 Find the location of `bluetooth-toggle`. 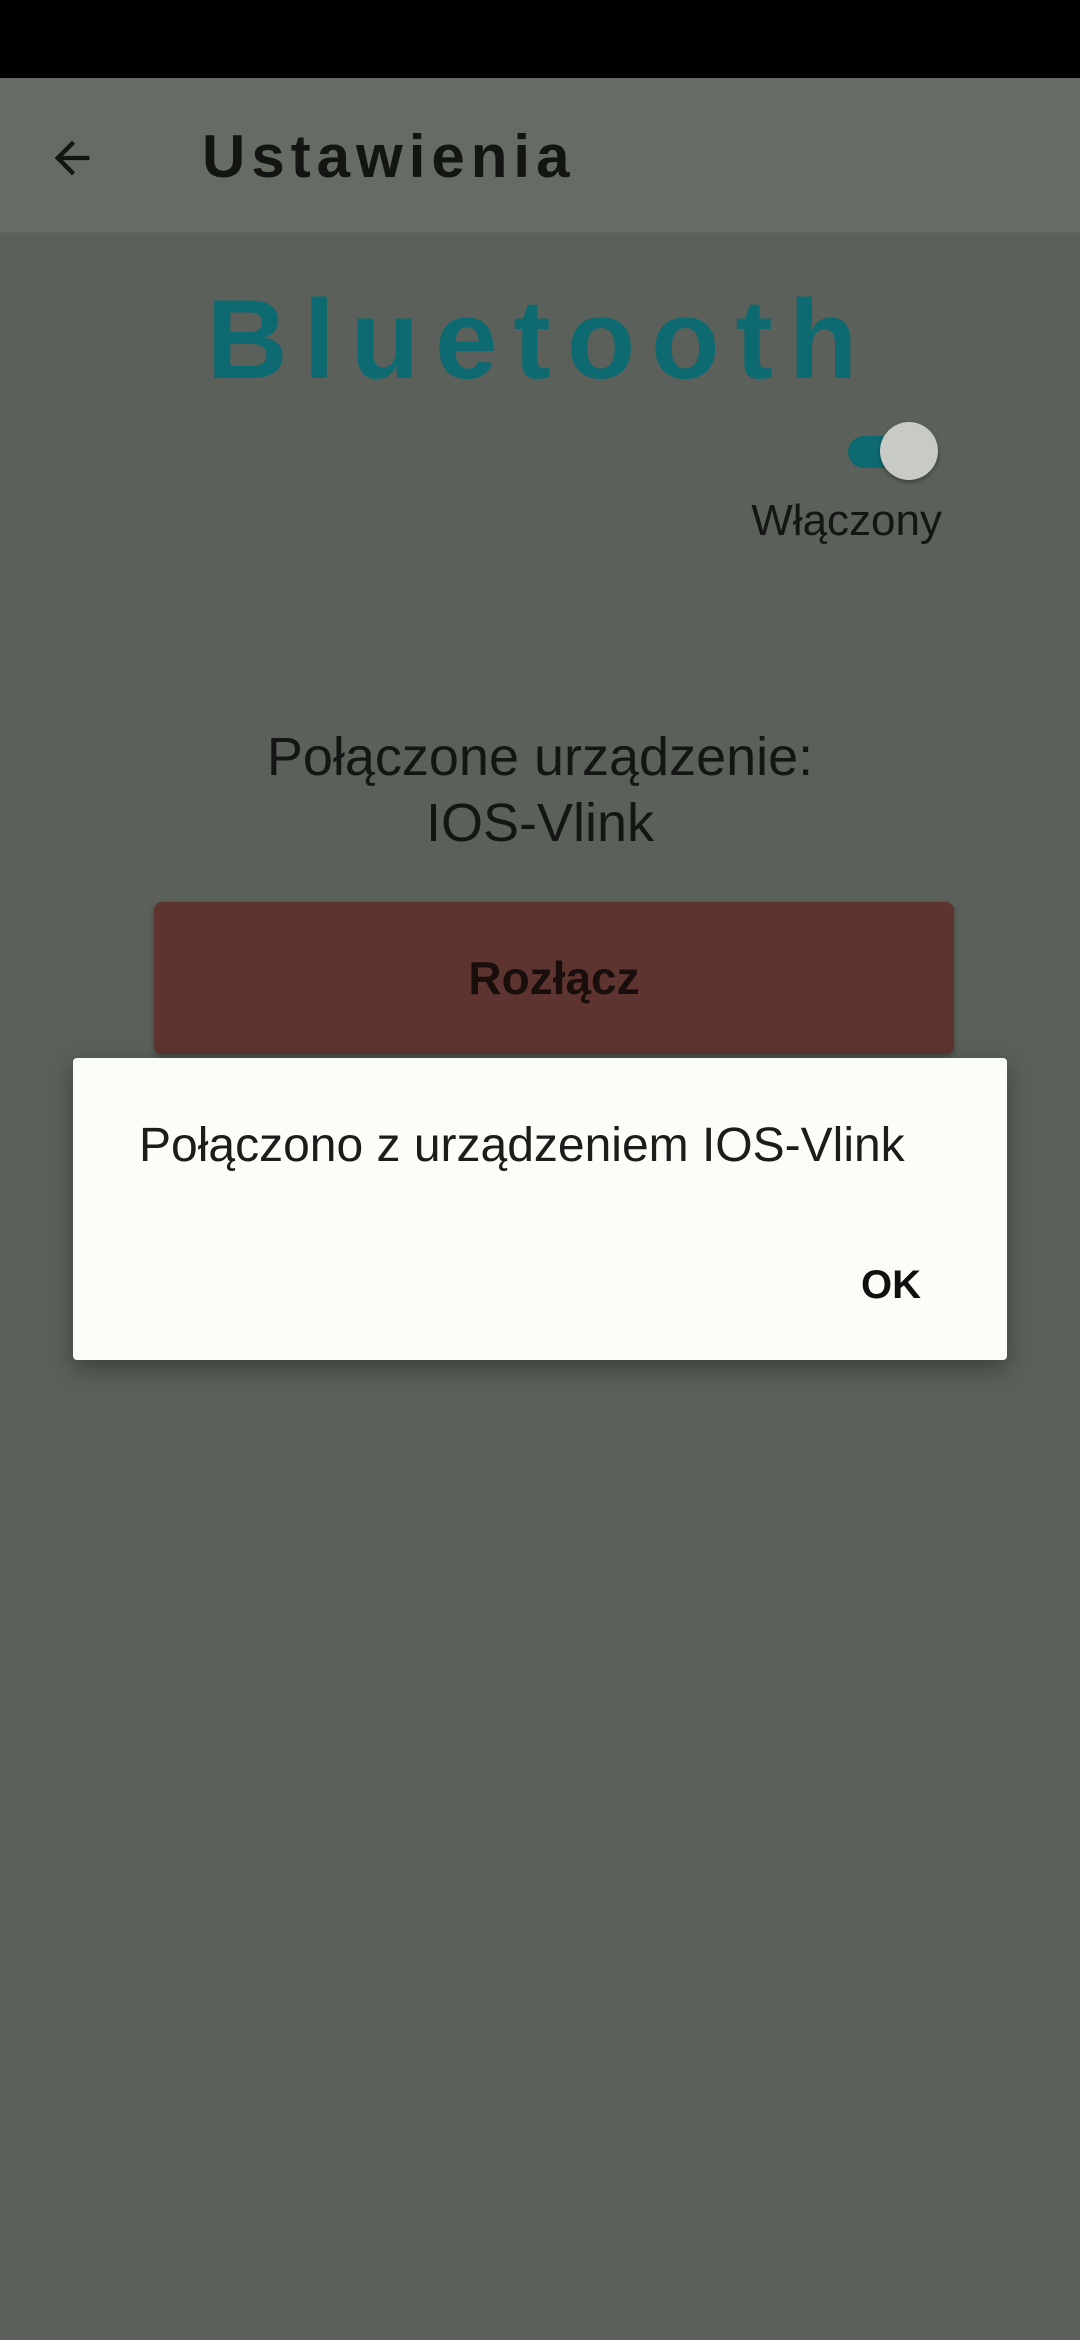

bluetooth-toggle is located at coordinates (892, 452).